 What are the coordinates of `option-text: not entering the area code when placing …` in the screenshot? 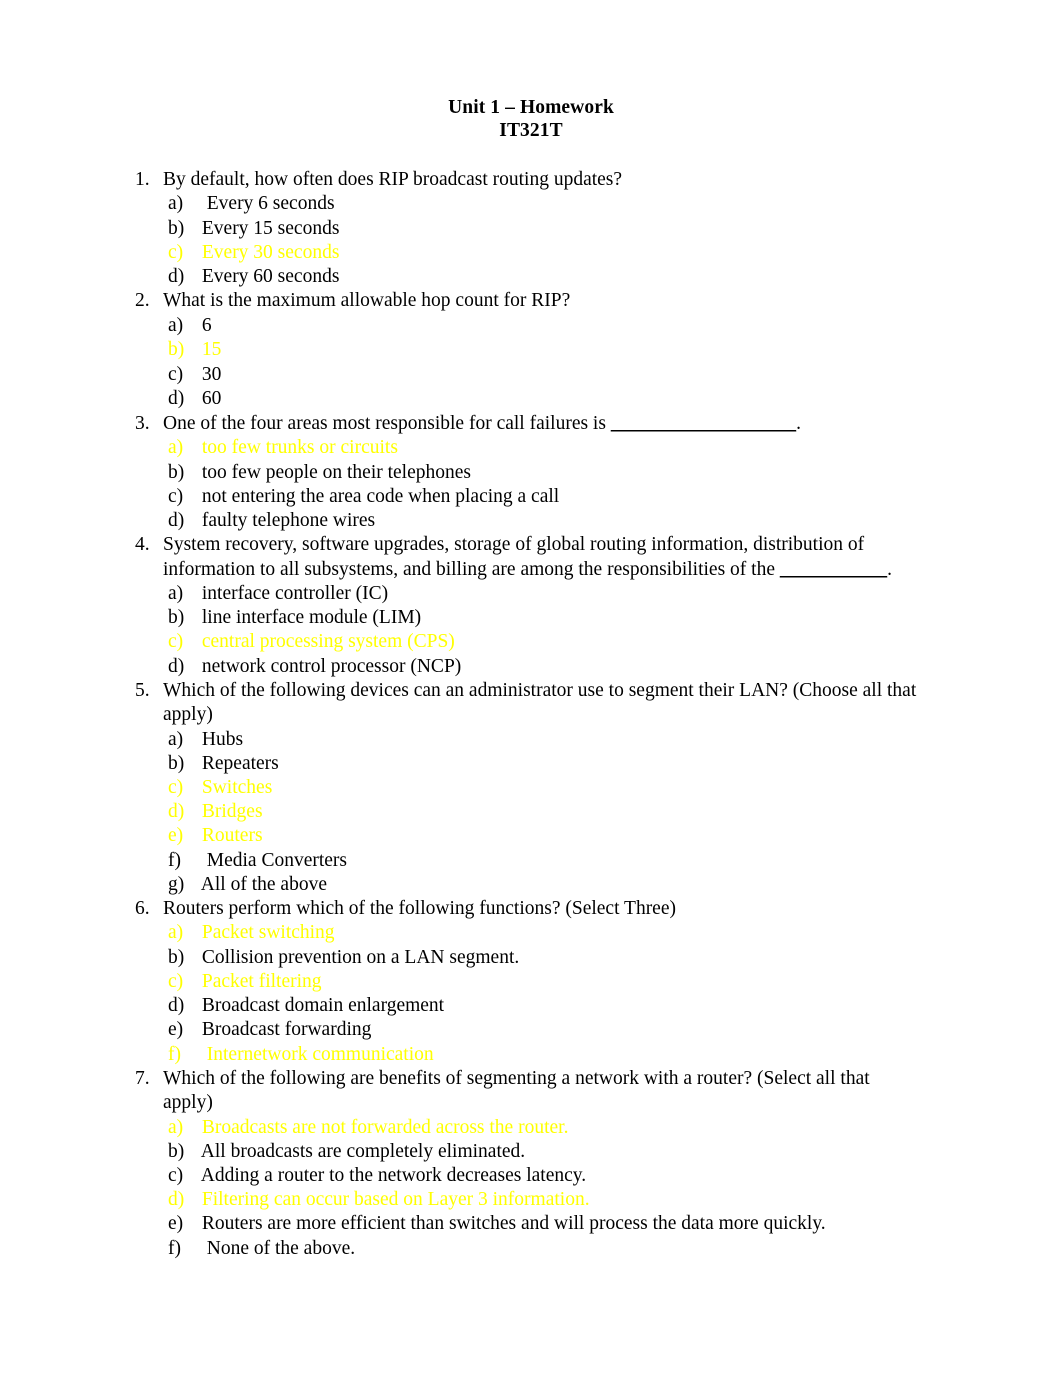 It's located at (378, 496).